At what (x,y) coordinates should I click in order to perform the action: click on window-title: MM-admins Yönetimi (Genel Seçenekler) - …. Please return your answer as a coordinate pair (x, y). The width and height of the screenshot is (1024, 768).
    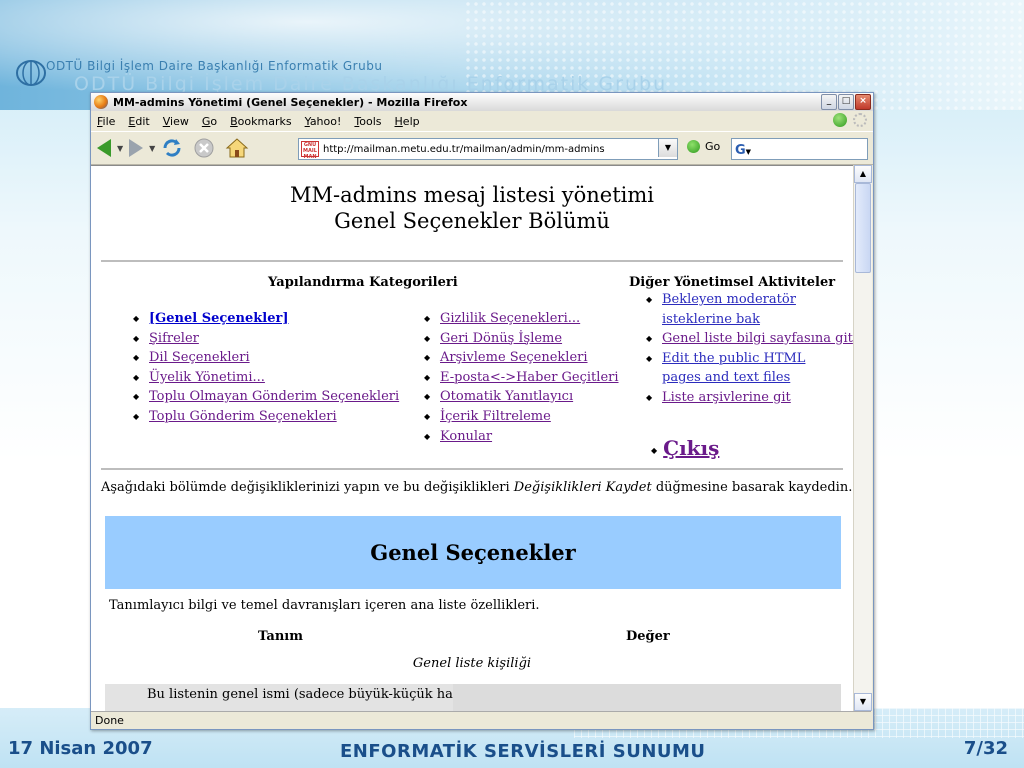
    Looking at the image, I should click on (290, 102).